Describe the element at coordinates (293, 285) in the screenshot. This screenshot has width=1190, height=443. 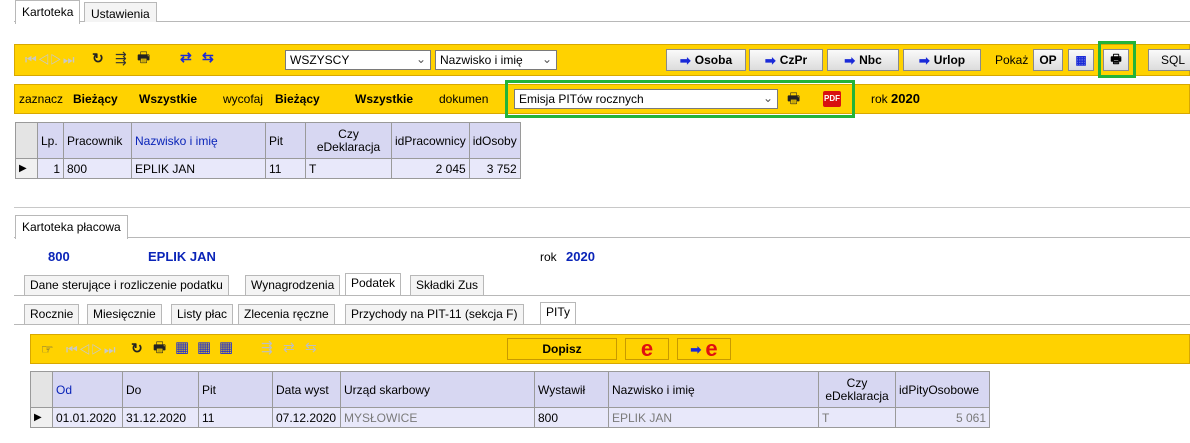
I see `tab-wynagrodzenia: Wynagrodzenia` at that location.